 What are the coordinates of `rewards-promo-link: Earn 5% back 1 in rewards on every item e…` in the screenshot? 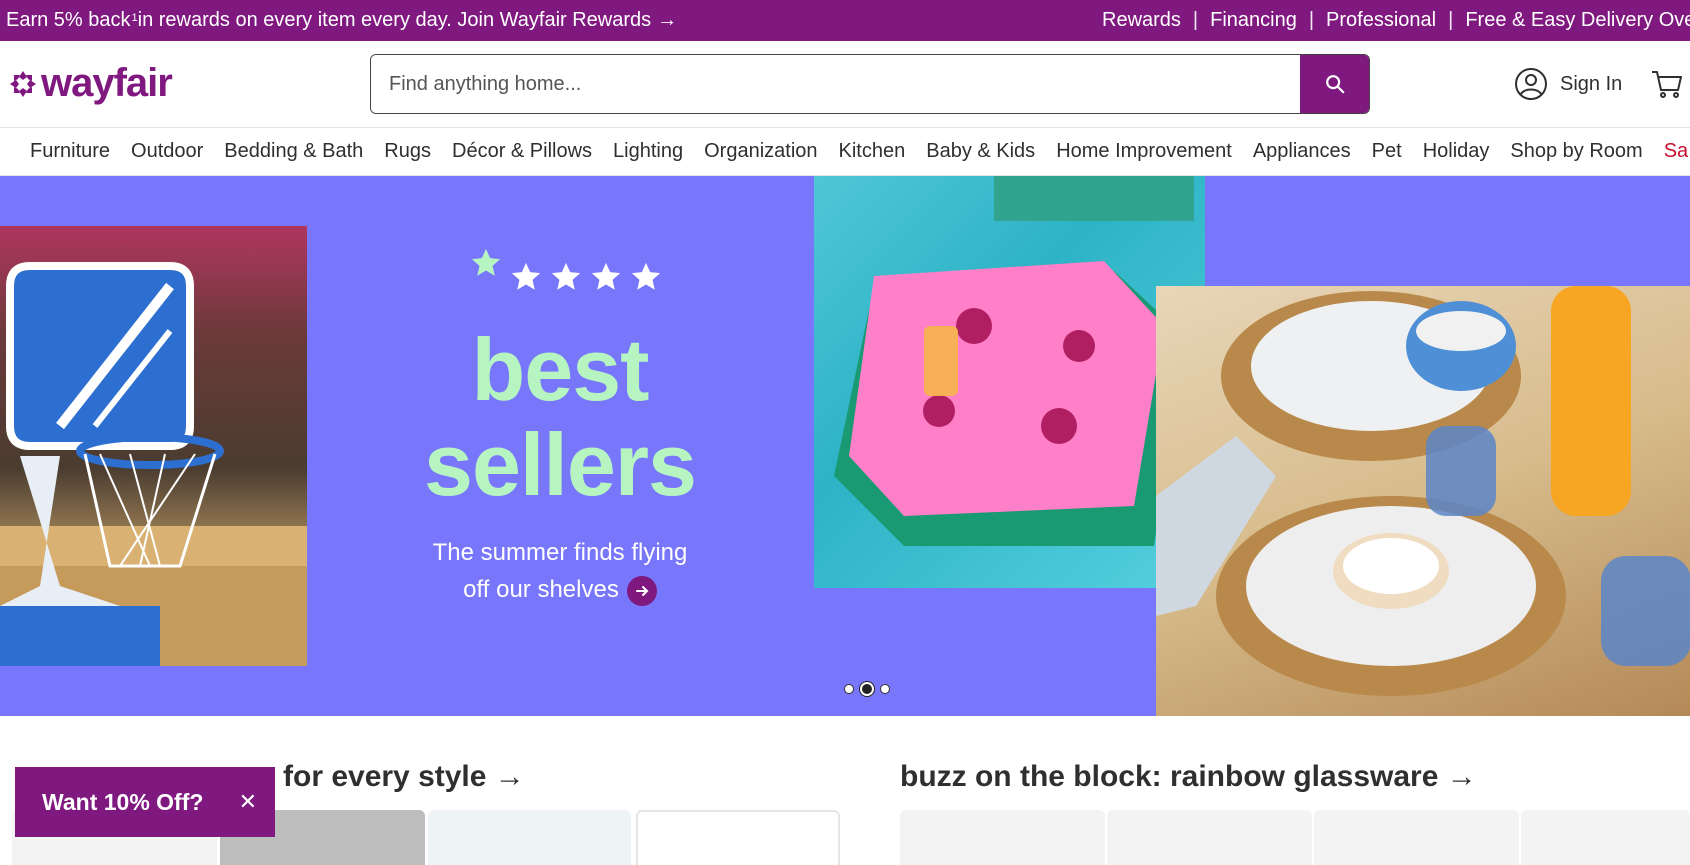 It's located at (341, 20).